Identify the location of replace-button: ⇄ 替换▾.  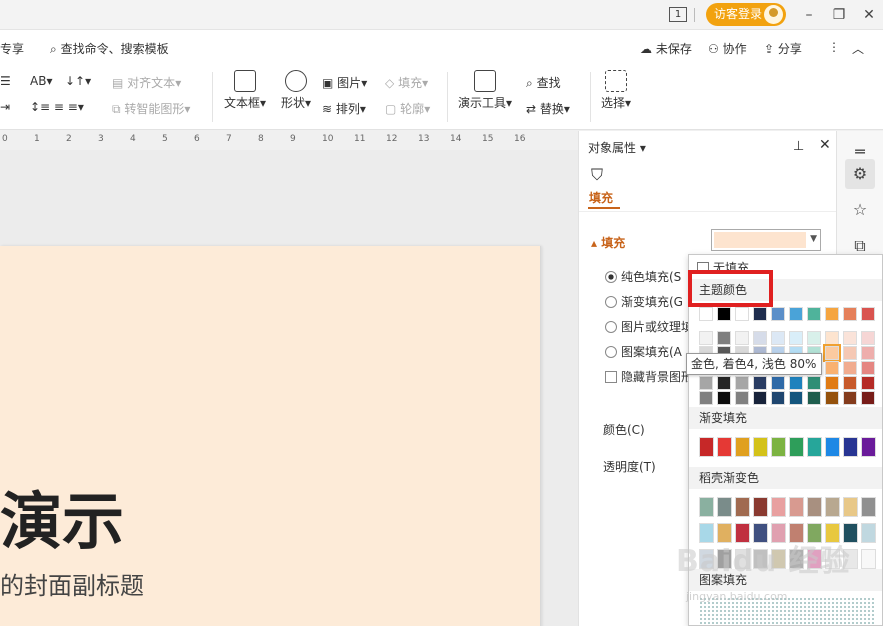
(548, 108).